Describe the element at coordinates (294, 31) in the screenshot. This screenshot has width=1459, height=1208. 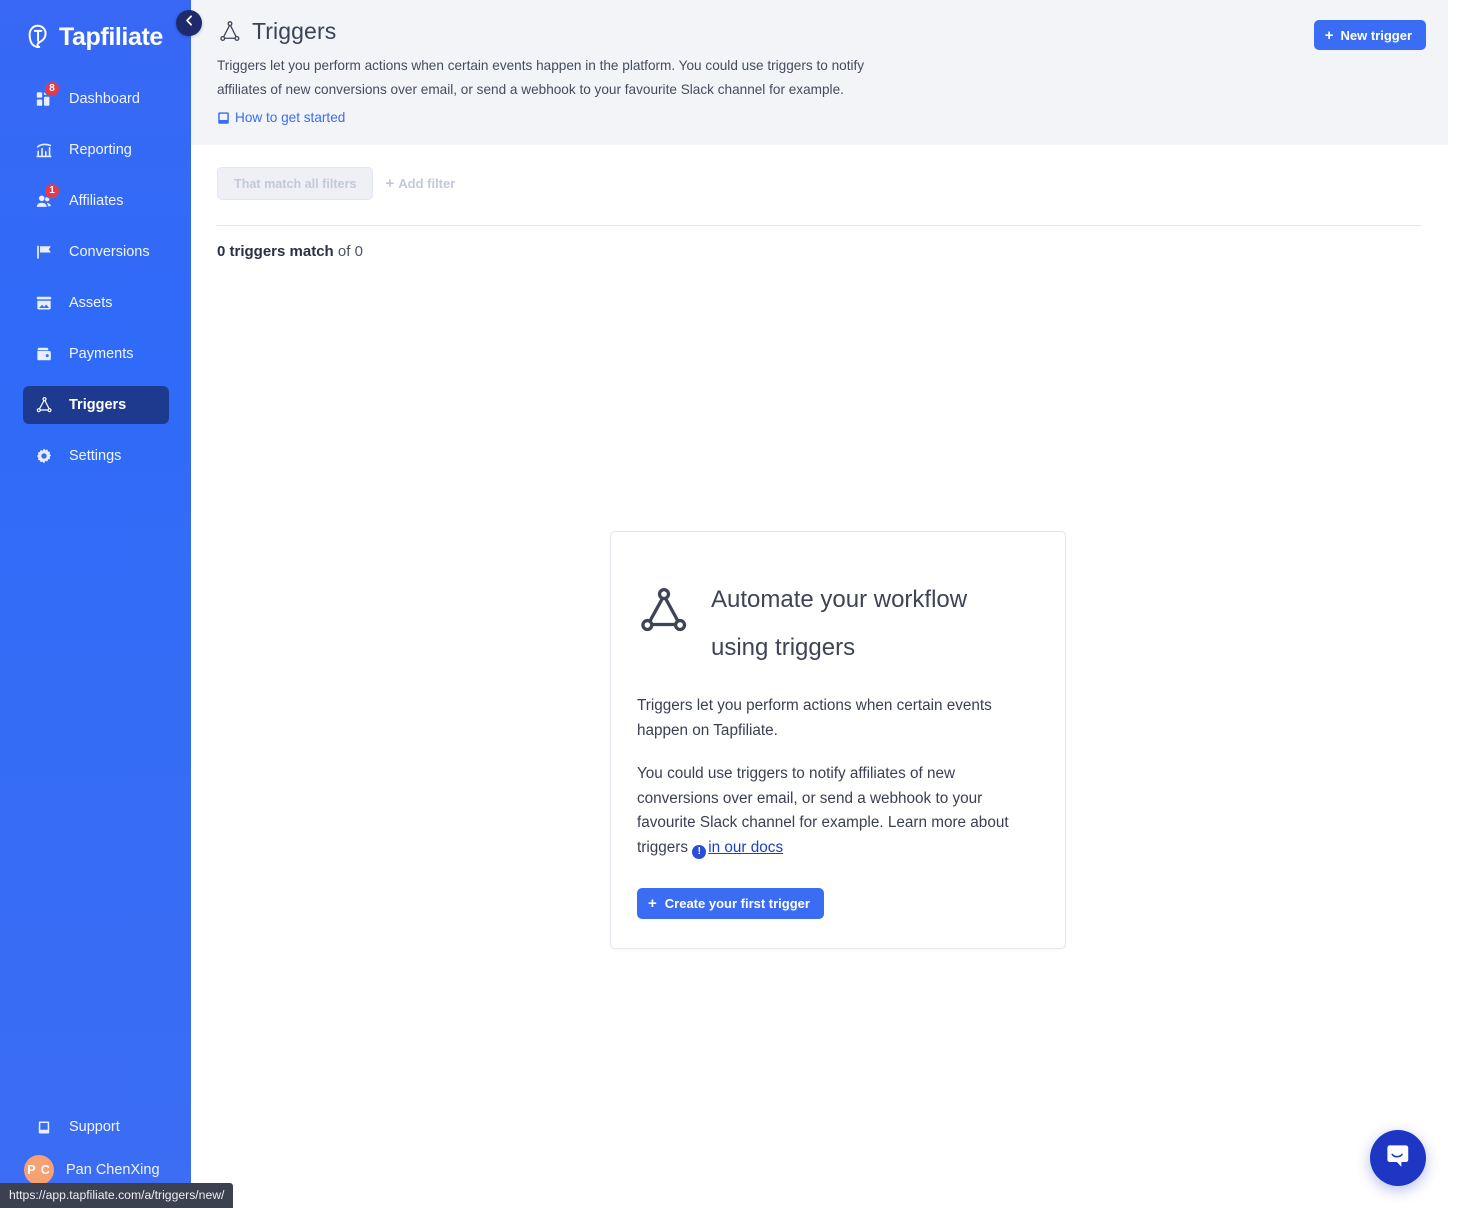
I see `page-title: Triggers` at that location.